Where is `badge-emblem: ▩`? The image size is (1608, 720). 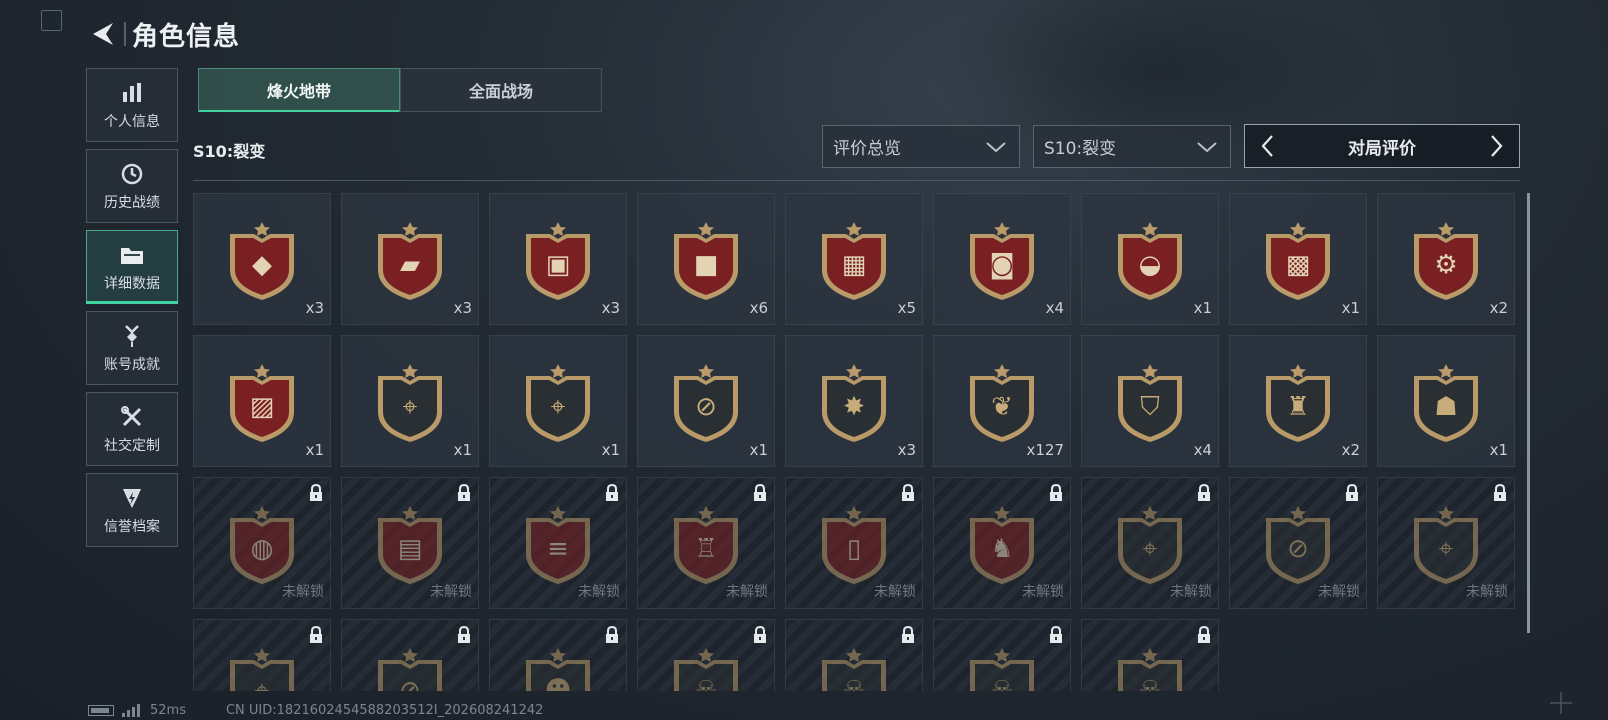
badge-emblem: ▩ is located at coordinates (1298, 262).